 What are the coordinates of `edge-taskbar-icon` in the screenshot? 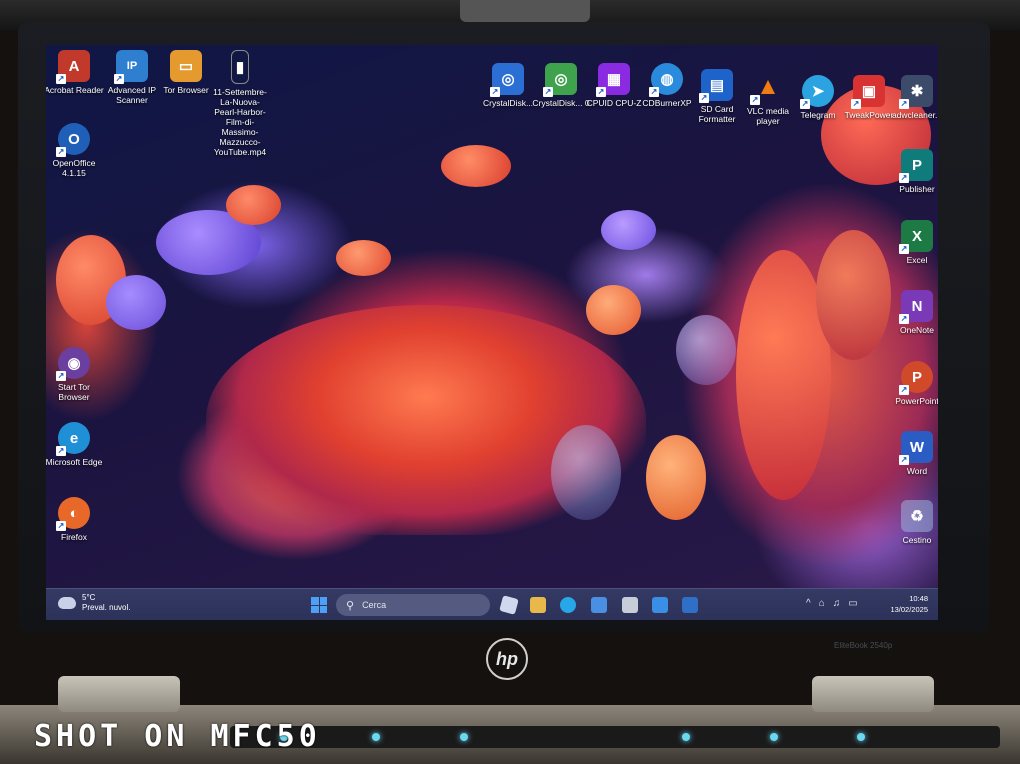 It's located at (568, 605).